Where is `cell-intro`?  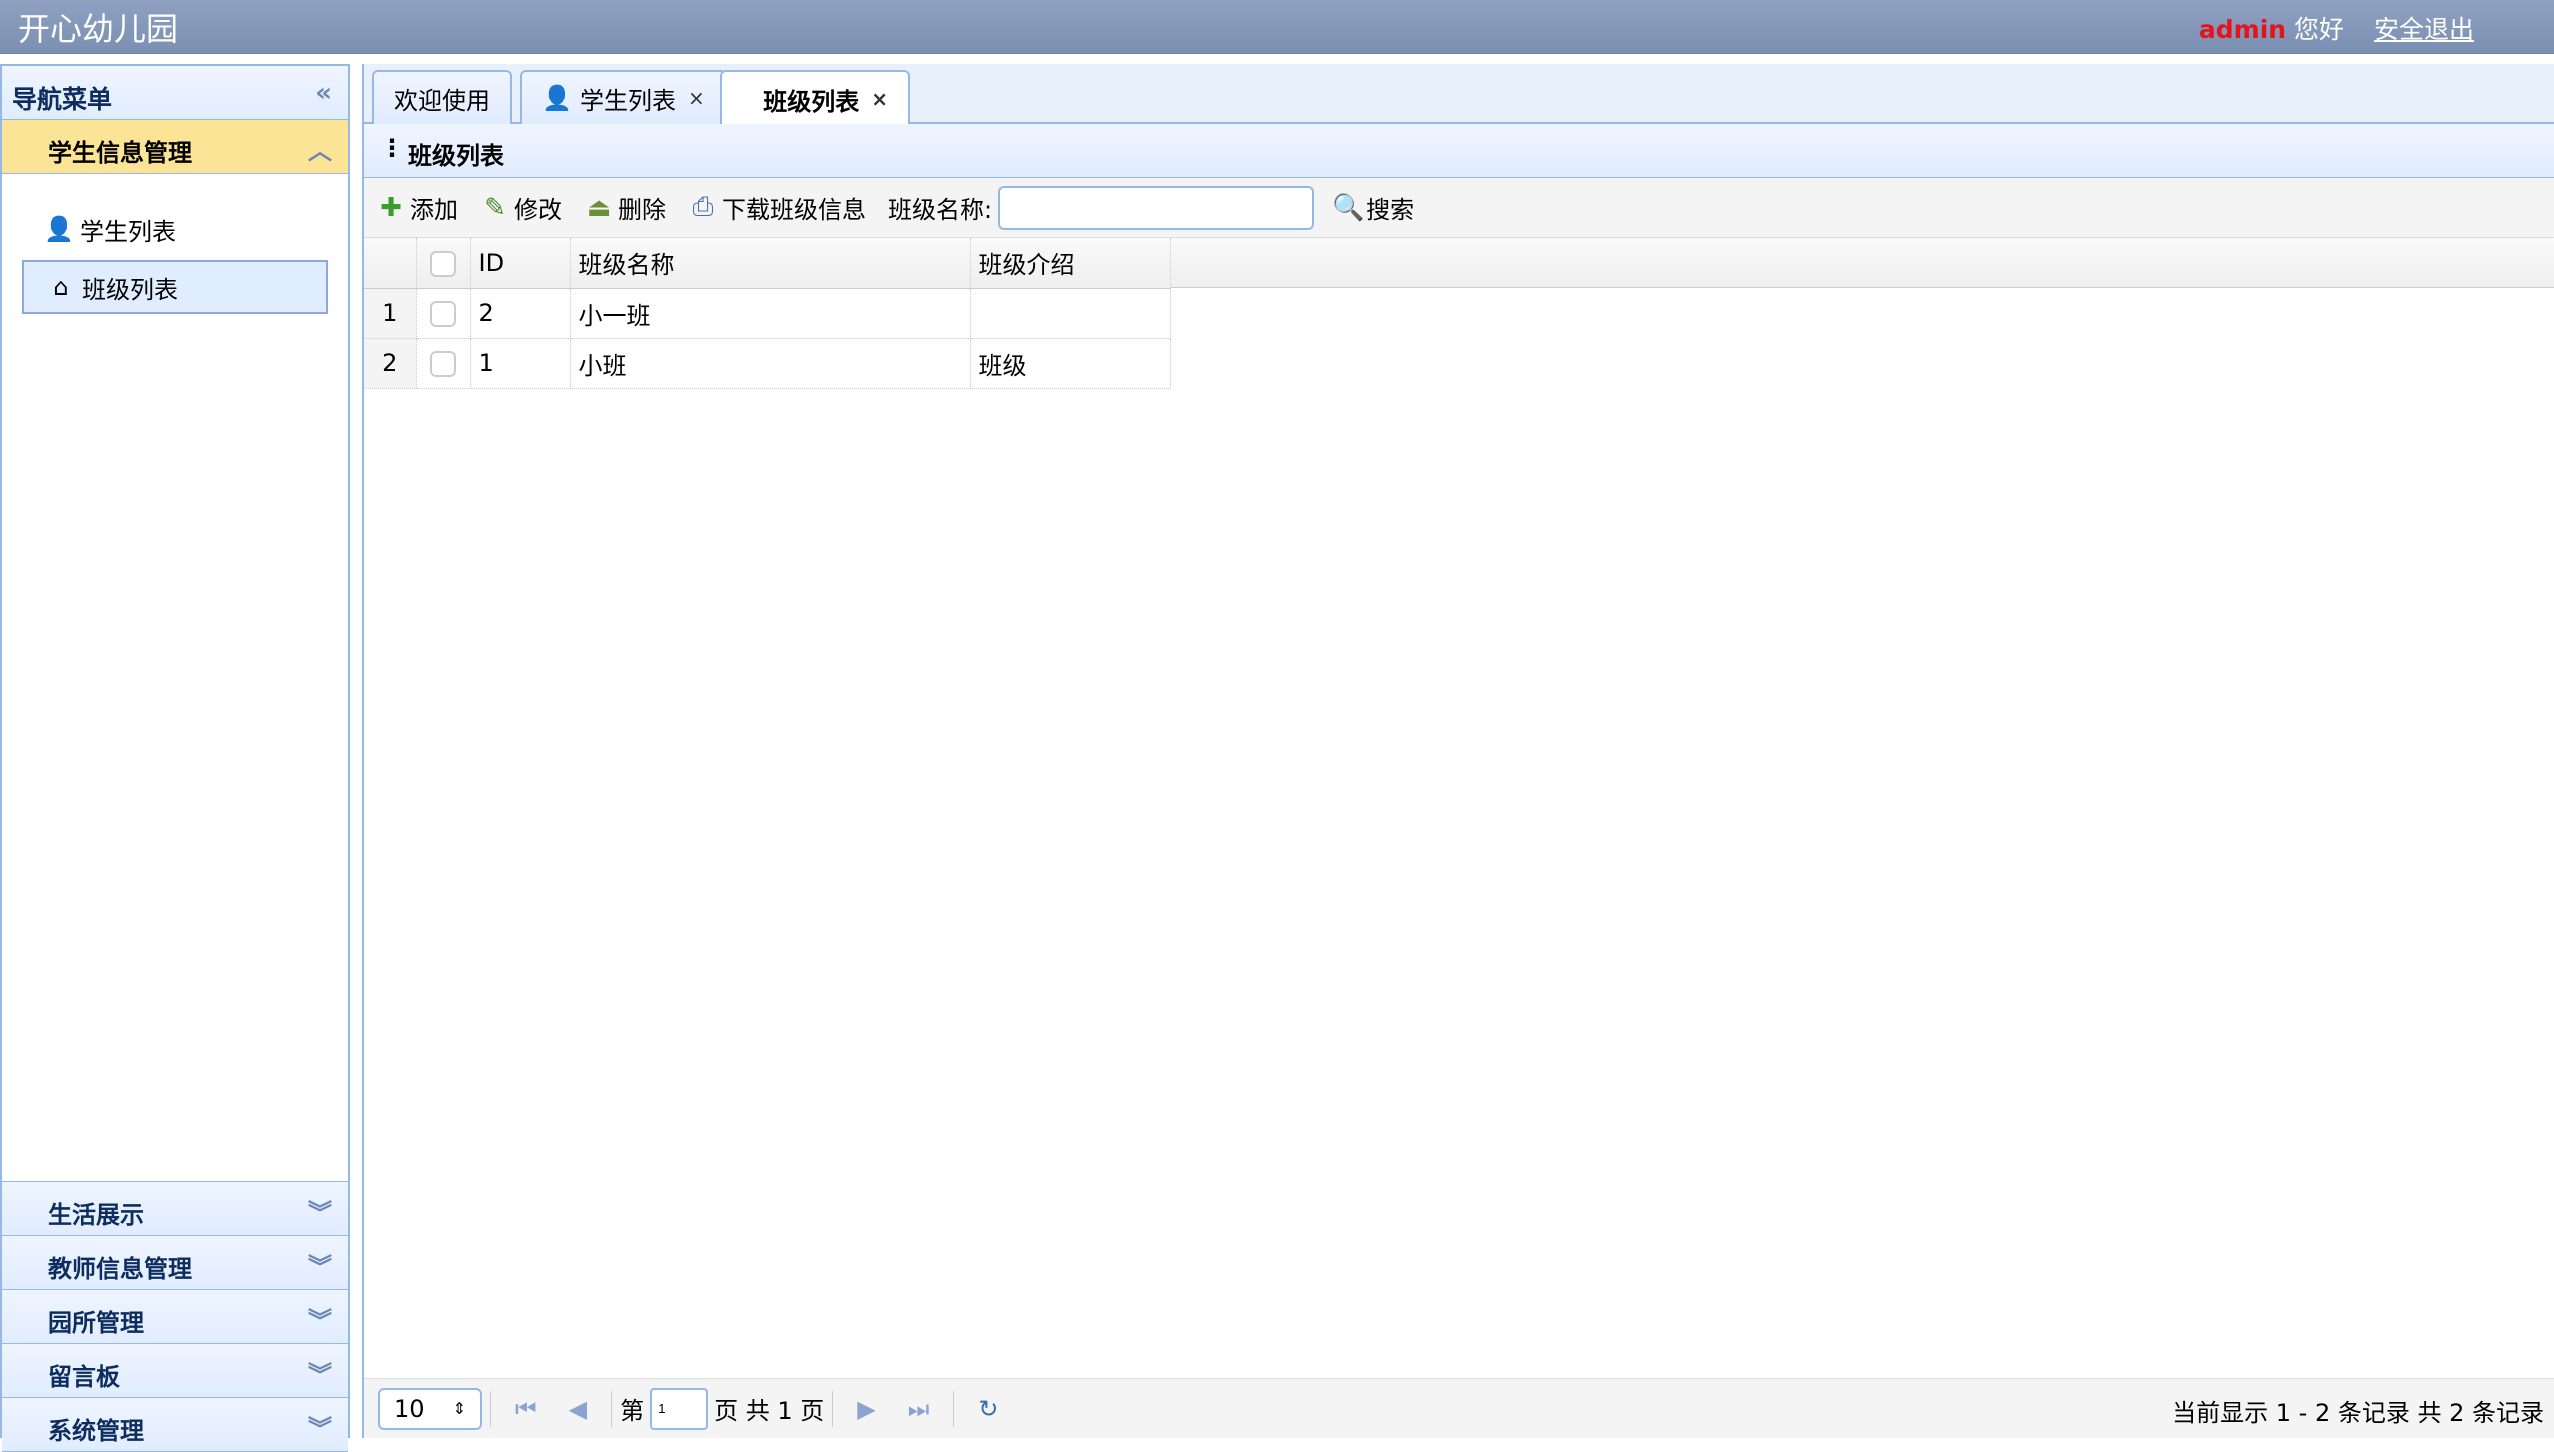
cell-intro is located at coordinates (1070, 313).